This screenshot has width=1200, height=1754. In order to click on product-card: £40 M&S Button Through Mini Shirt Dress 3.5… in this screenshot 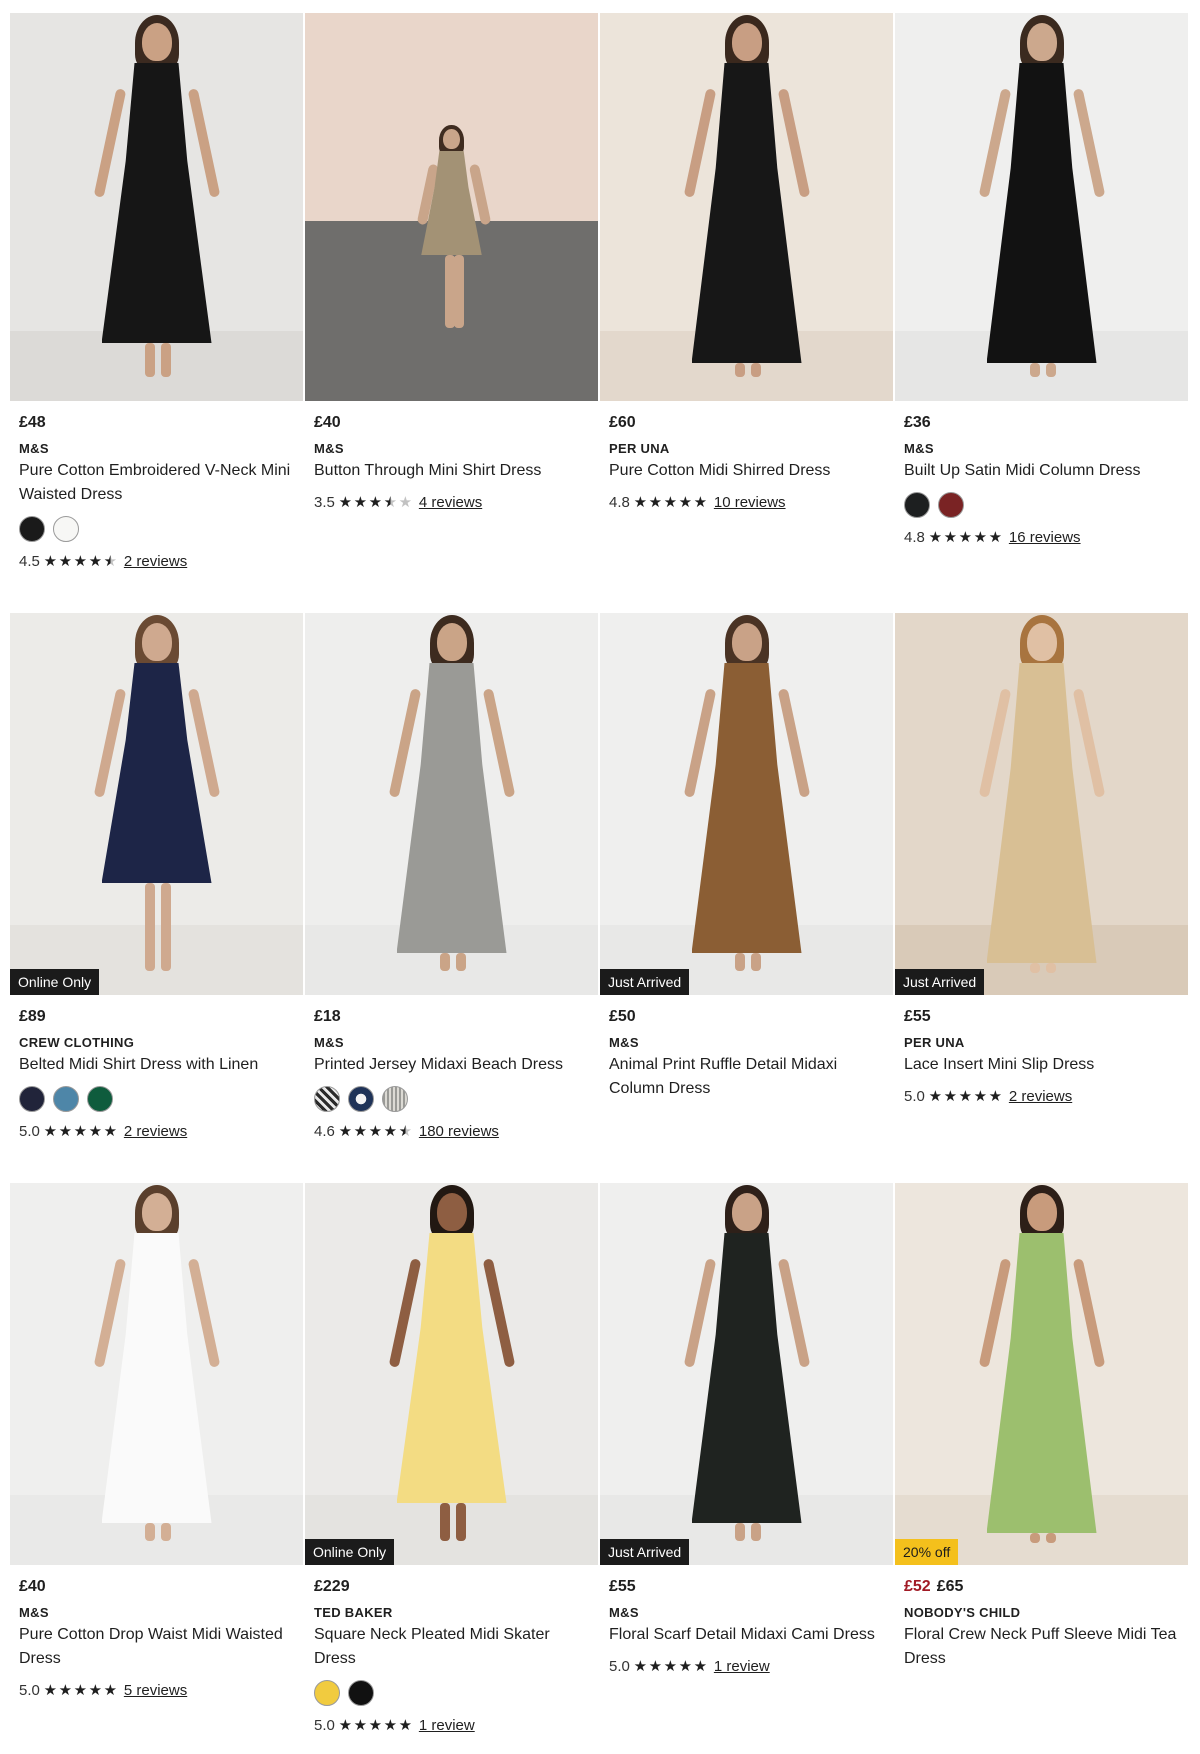, I will do `click(451, 313)`.